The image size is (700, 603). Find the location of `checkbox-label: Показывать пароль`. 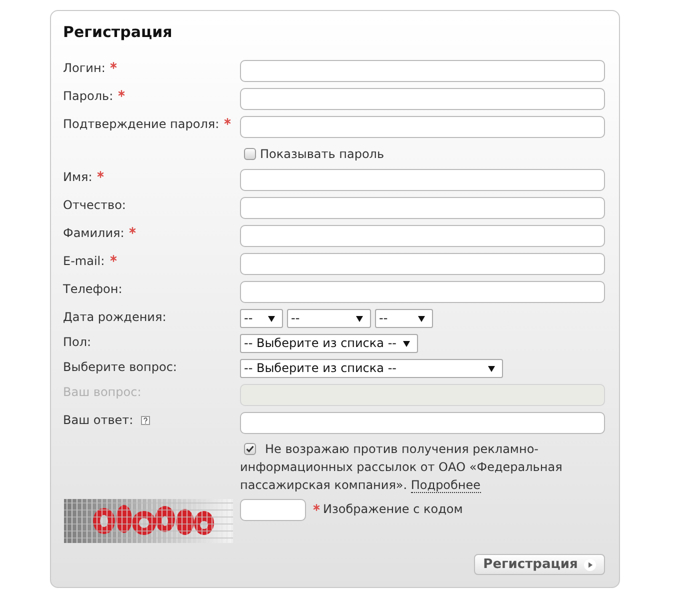

checkbox-label: Показывать пароль is located at coordinates (322, 154).